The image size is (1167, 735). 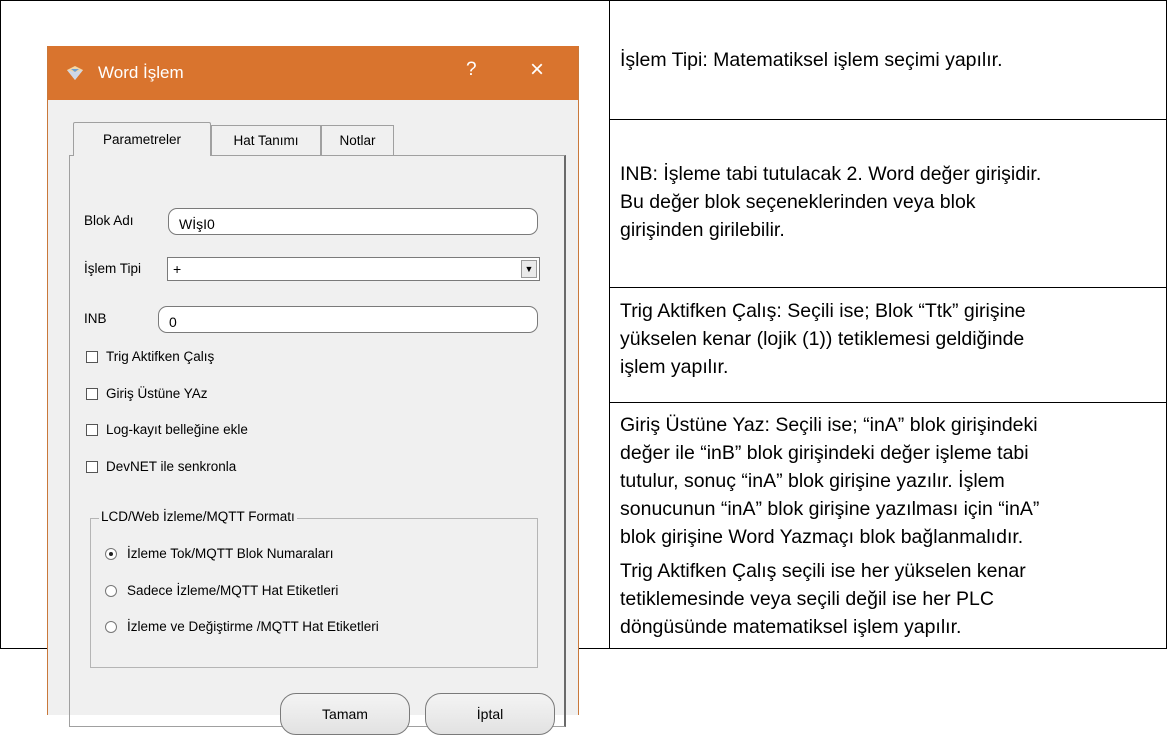 What do you see at coordinates (353, 221) in the screenshot?
I see `block-name-input` at bounding box center [353, 221].